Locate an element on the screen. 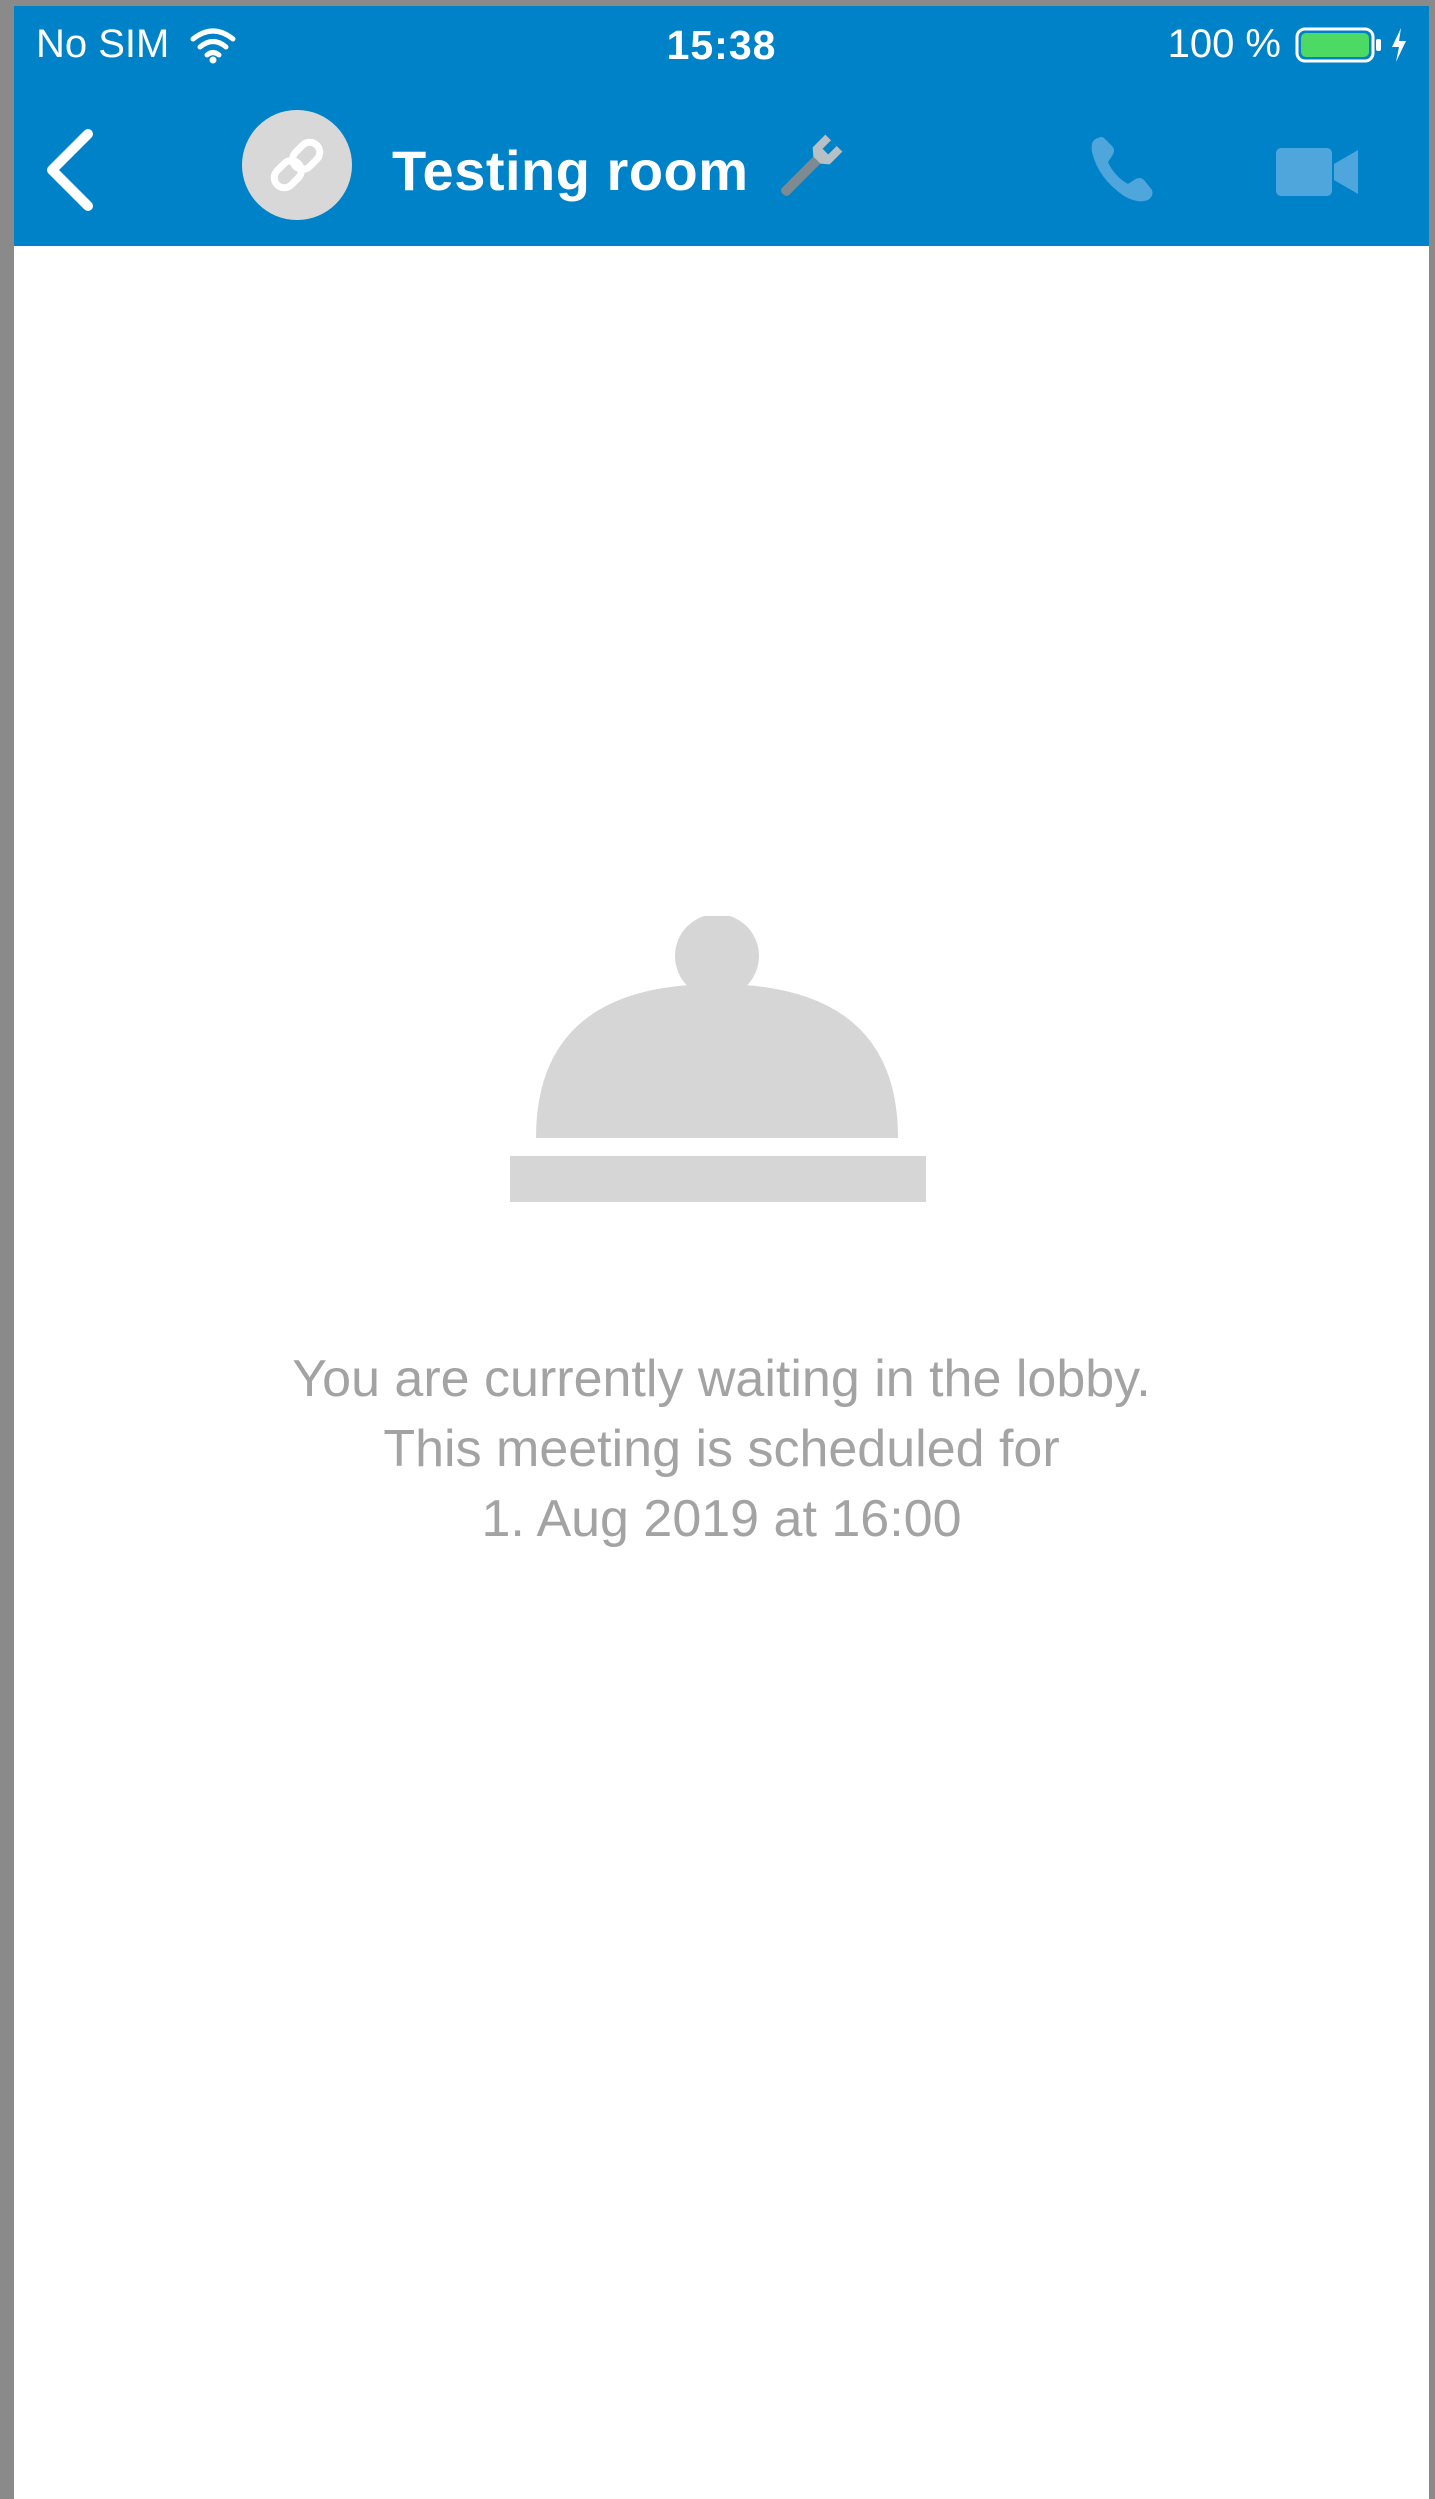  battery-indicator: 100 % is located at coordinates (1288, 44).